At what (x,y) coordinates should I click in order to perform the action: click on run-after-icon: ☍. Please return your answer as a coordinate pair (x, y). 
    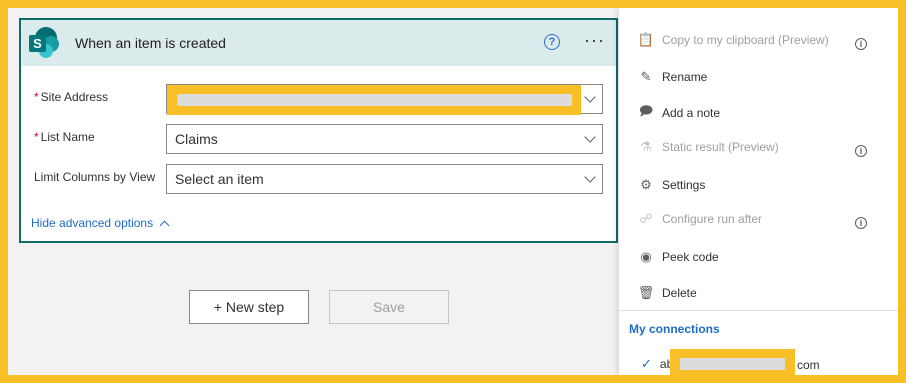
    Looking at the image, I should click on (646, 218).